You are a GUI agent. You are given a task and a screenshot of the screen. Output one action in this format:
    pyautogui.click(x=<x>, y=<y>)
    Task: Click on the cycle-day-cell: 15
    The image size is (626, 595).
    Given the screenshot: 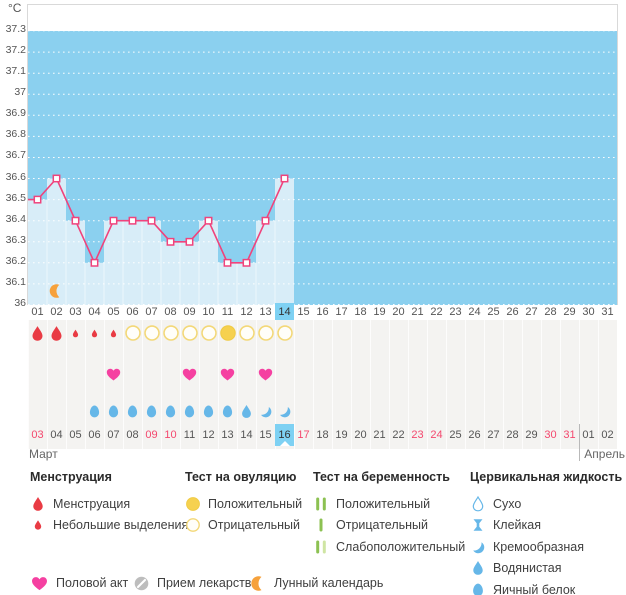 What is the action you would take?
    pyautogui.click(x=303, y=311)
    